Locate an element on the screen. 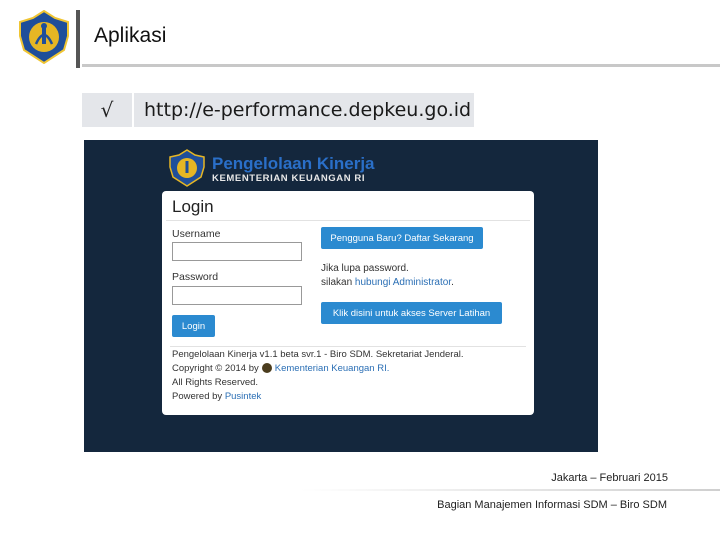 This screenshot has height=540, width=720. forgot-password-text: Jika lupa password. is located at coordinates (365, 268).